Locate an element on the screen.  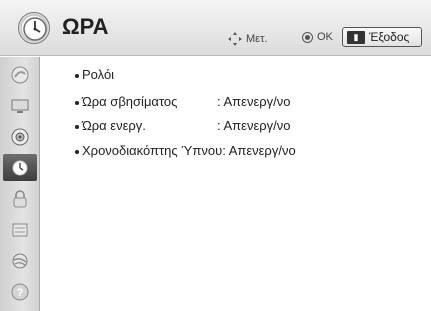
sidebar-item-lock is located at coordinates (20, 198).